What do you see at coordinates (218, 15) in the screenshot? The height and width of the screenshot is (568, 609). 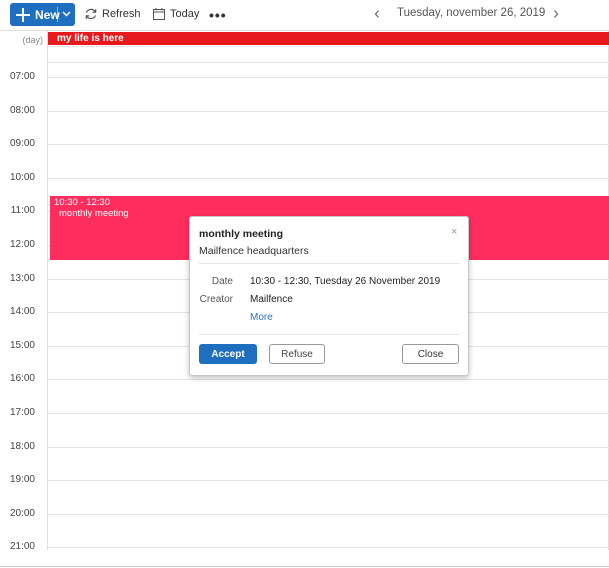 I see `more-options-icon: •••` at bounding box center [218, 15].